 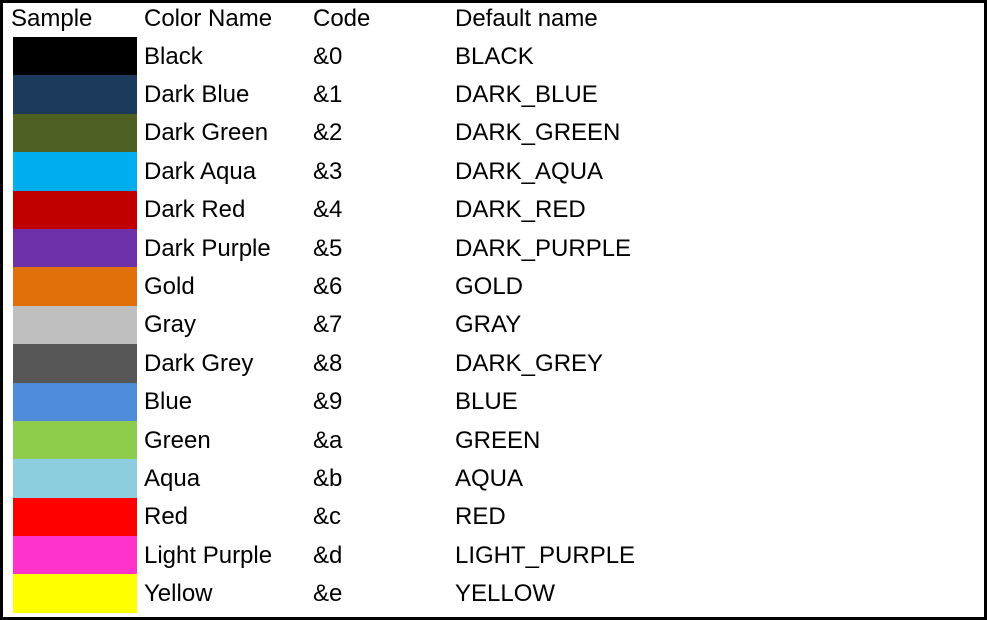 I want to click on default-name-cell: YELLOW, so click(x=505, y=594).